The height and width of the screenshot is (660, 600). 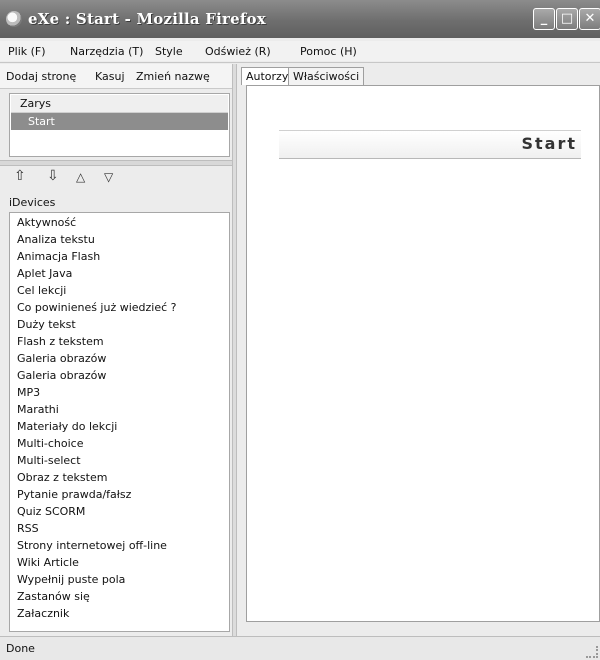 What do you see at coordinates (80, 177) in the screenshot?
I see `move-up-icon: △` at bounding box center [80, 177].